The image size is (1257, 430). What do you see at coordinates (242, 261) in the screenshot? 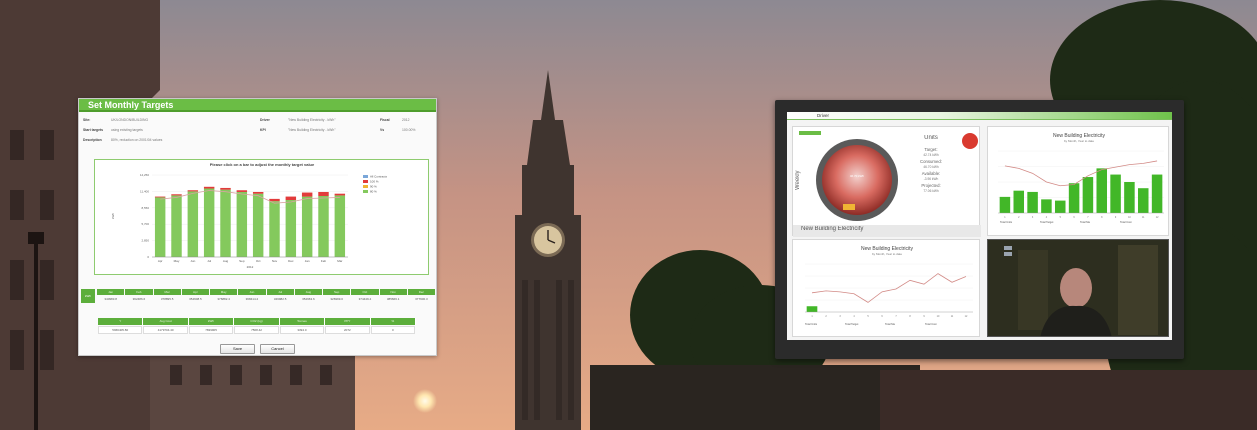
I see `x-tick-label: Sep` at bounding box center [242, 261].